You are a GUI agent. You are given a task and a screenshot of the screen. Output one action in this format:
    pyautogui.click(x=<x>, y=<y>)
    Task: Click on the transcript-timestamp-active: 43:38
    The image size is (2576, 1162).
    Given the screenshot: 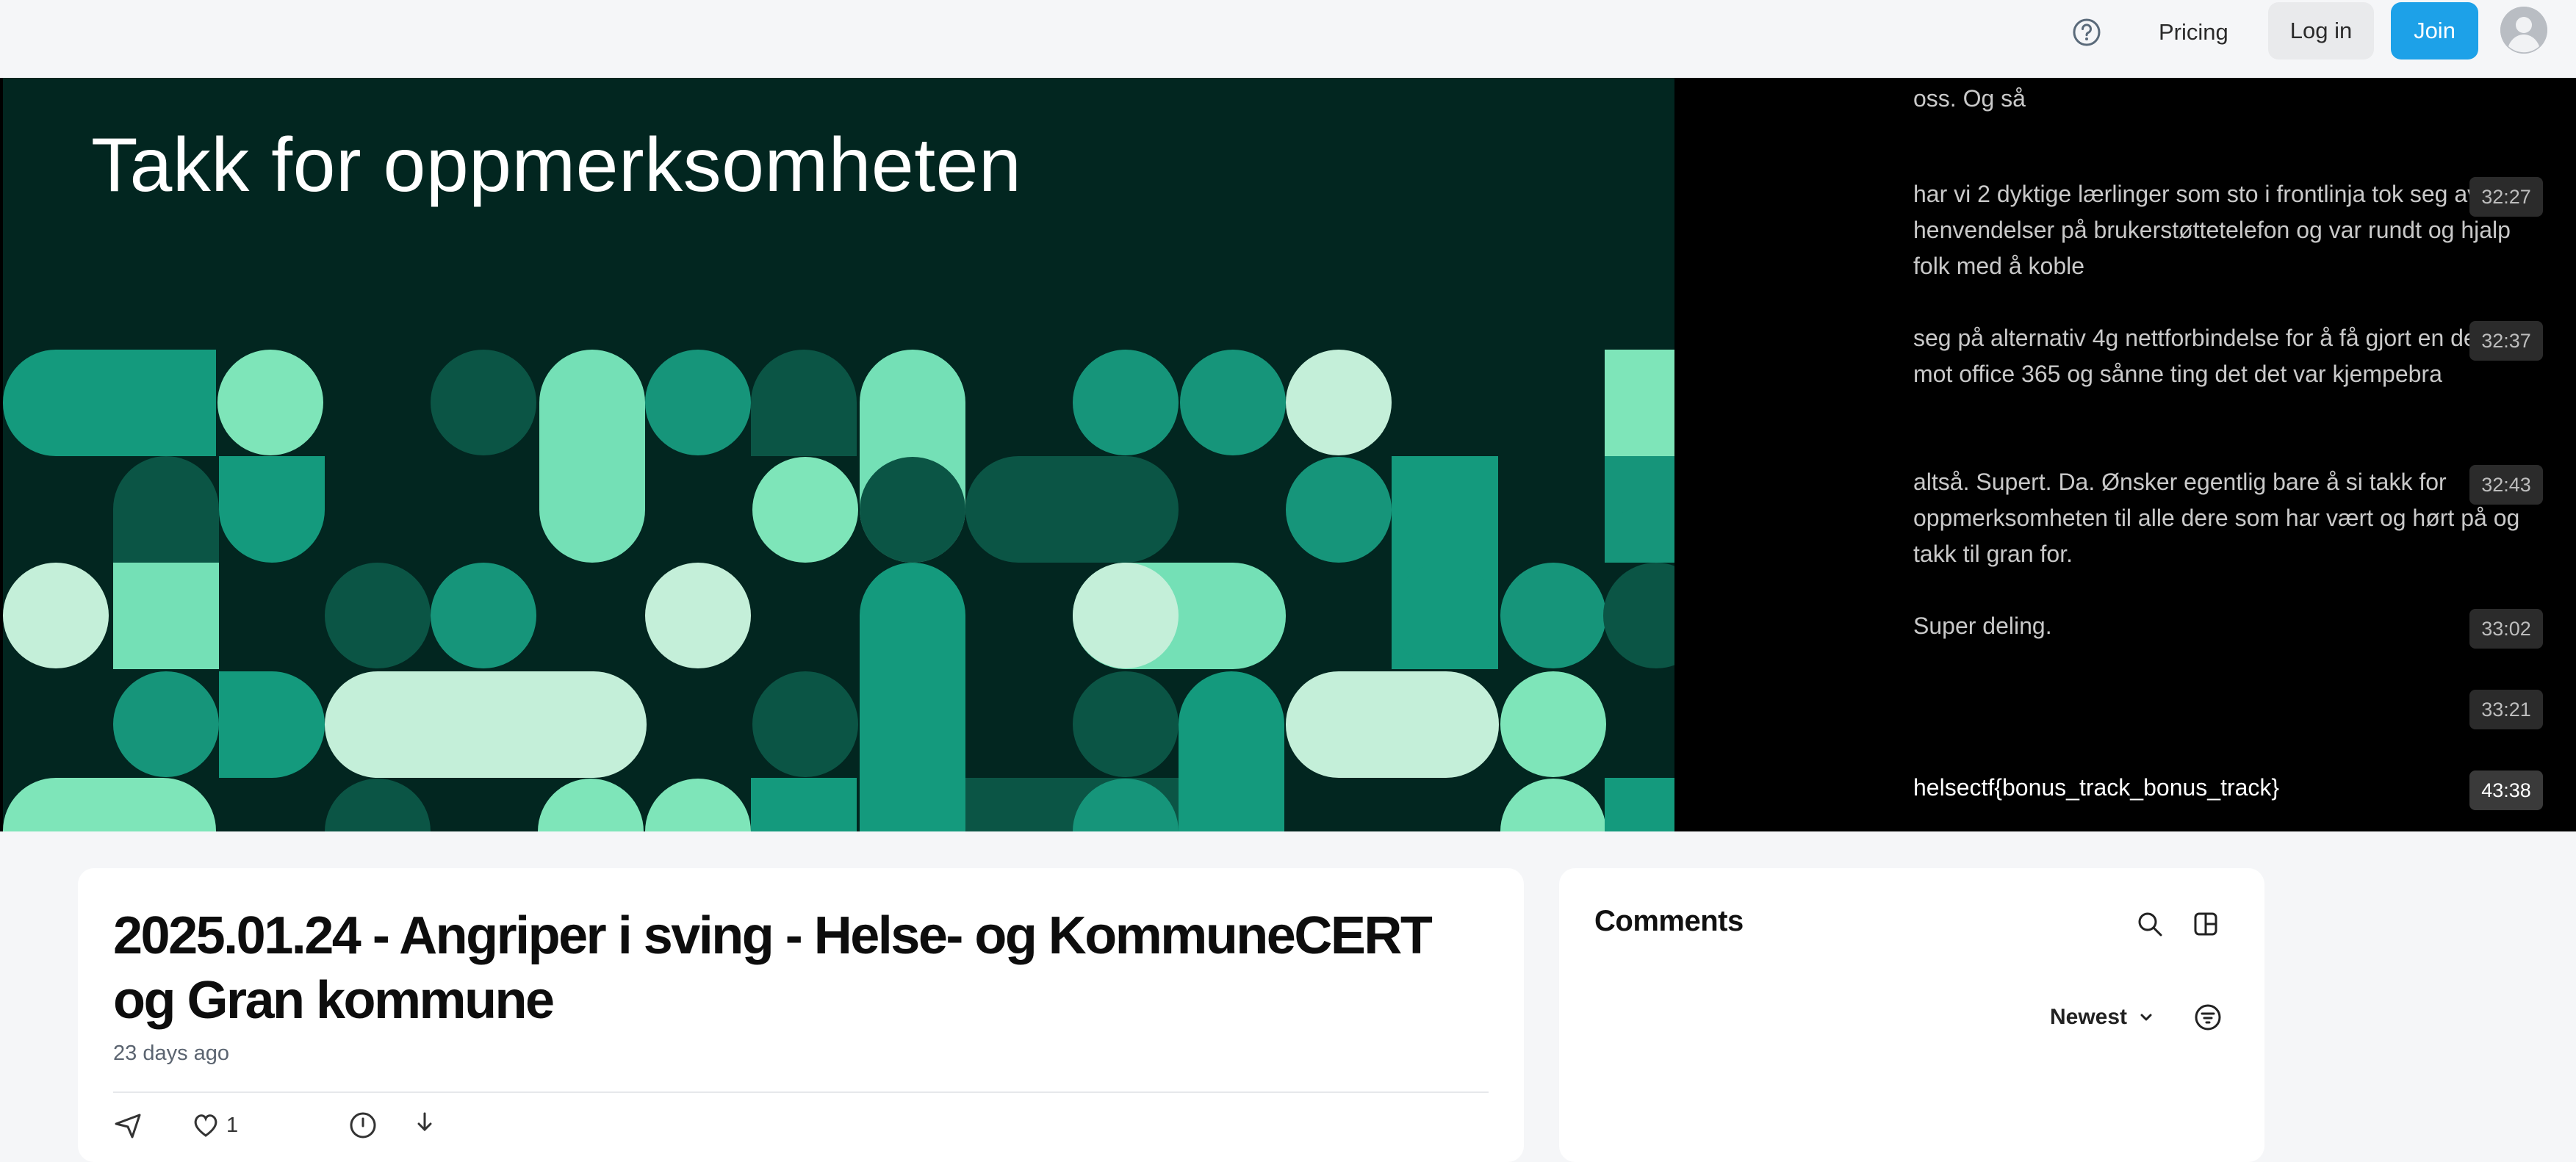 What is the action you would take?
    pyautogui.click(x=2506, y=791)
    